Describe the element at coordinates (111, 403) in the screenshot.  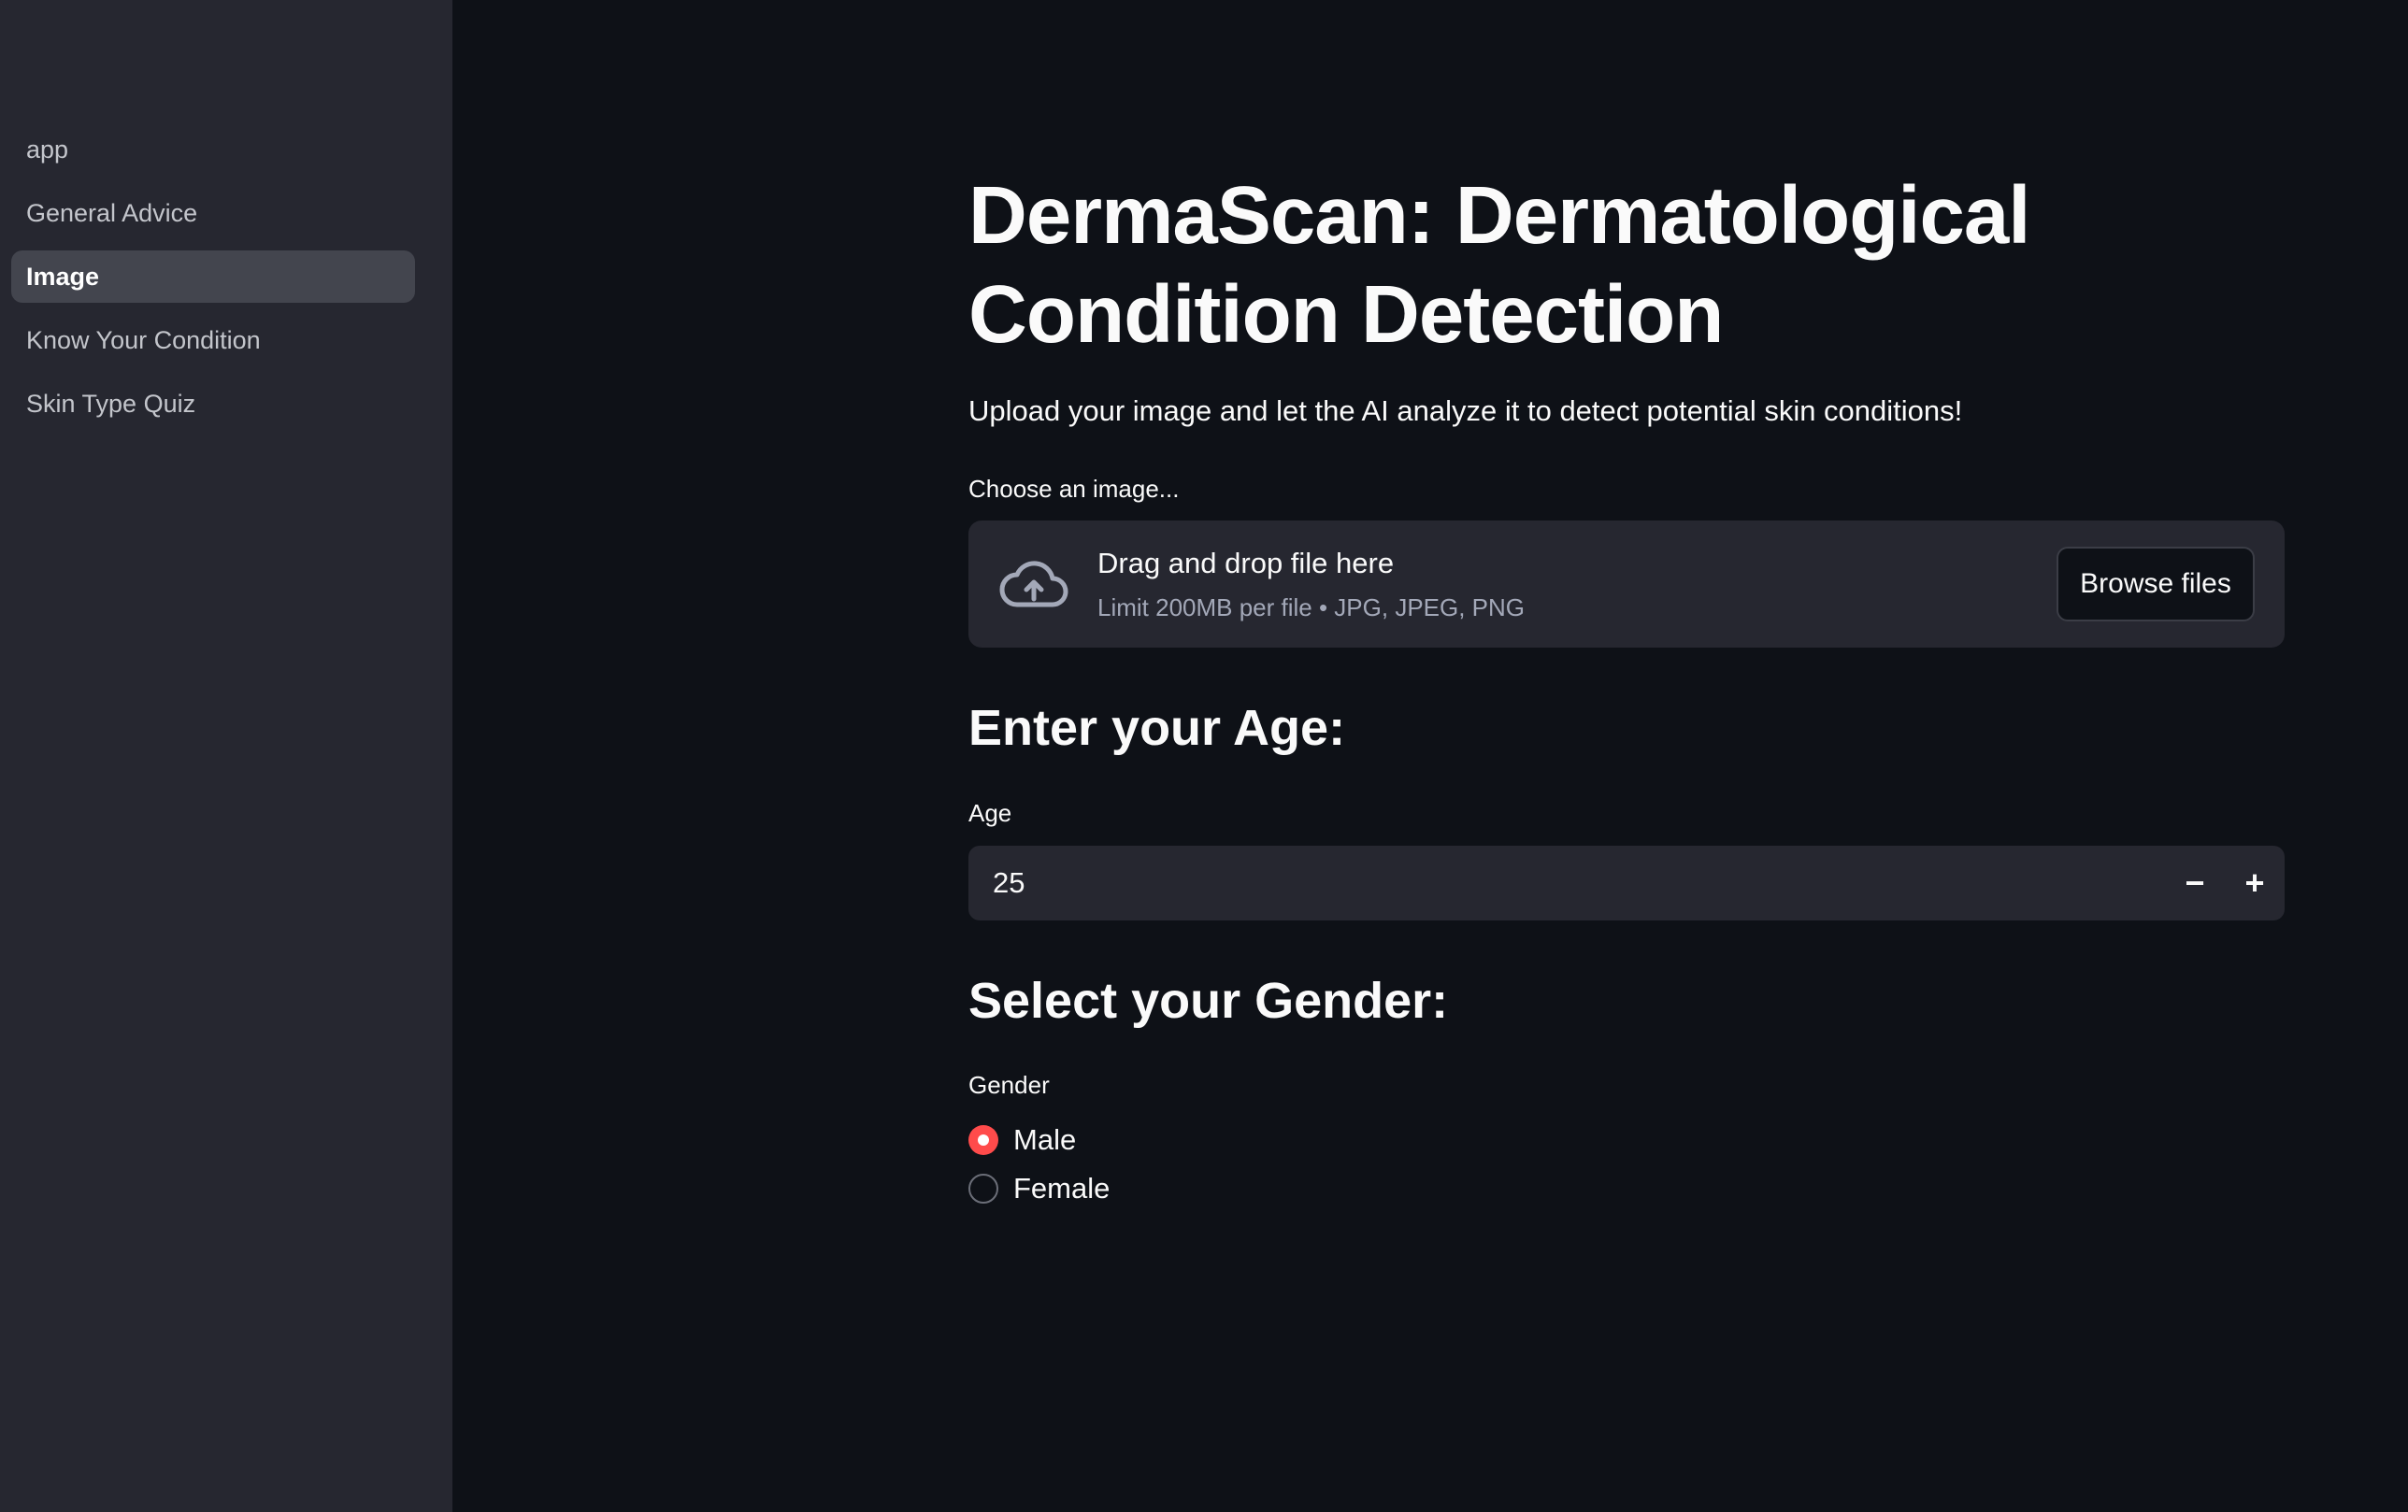
I see `sidebar-item-label: Skin Type Quiz` at that location.